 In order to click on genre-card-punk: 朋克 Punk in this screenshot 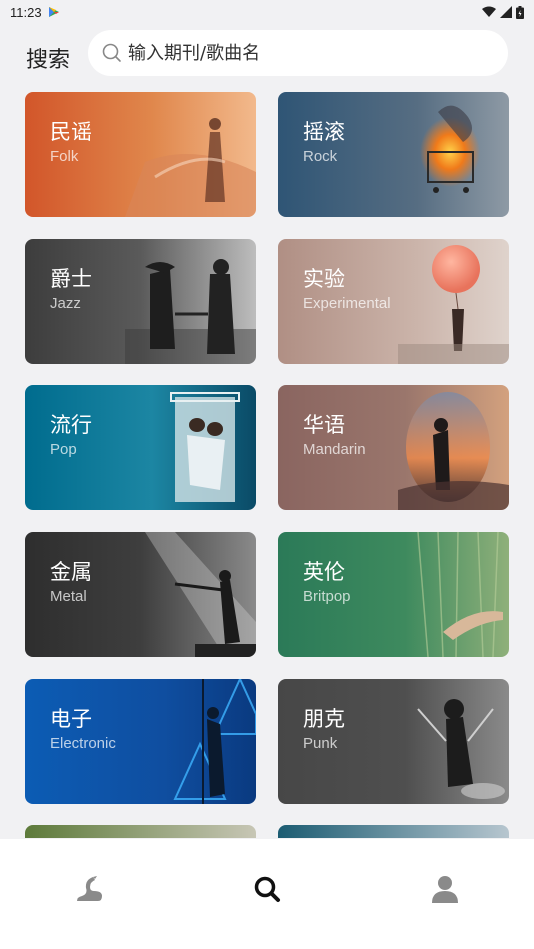, I will do `click(393, 741)`.